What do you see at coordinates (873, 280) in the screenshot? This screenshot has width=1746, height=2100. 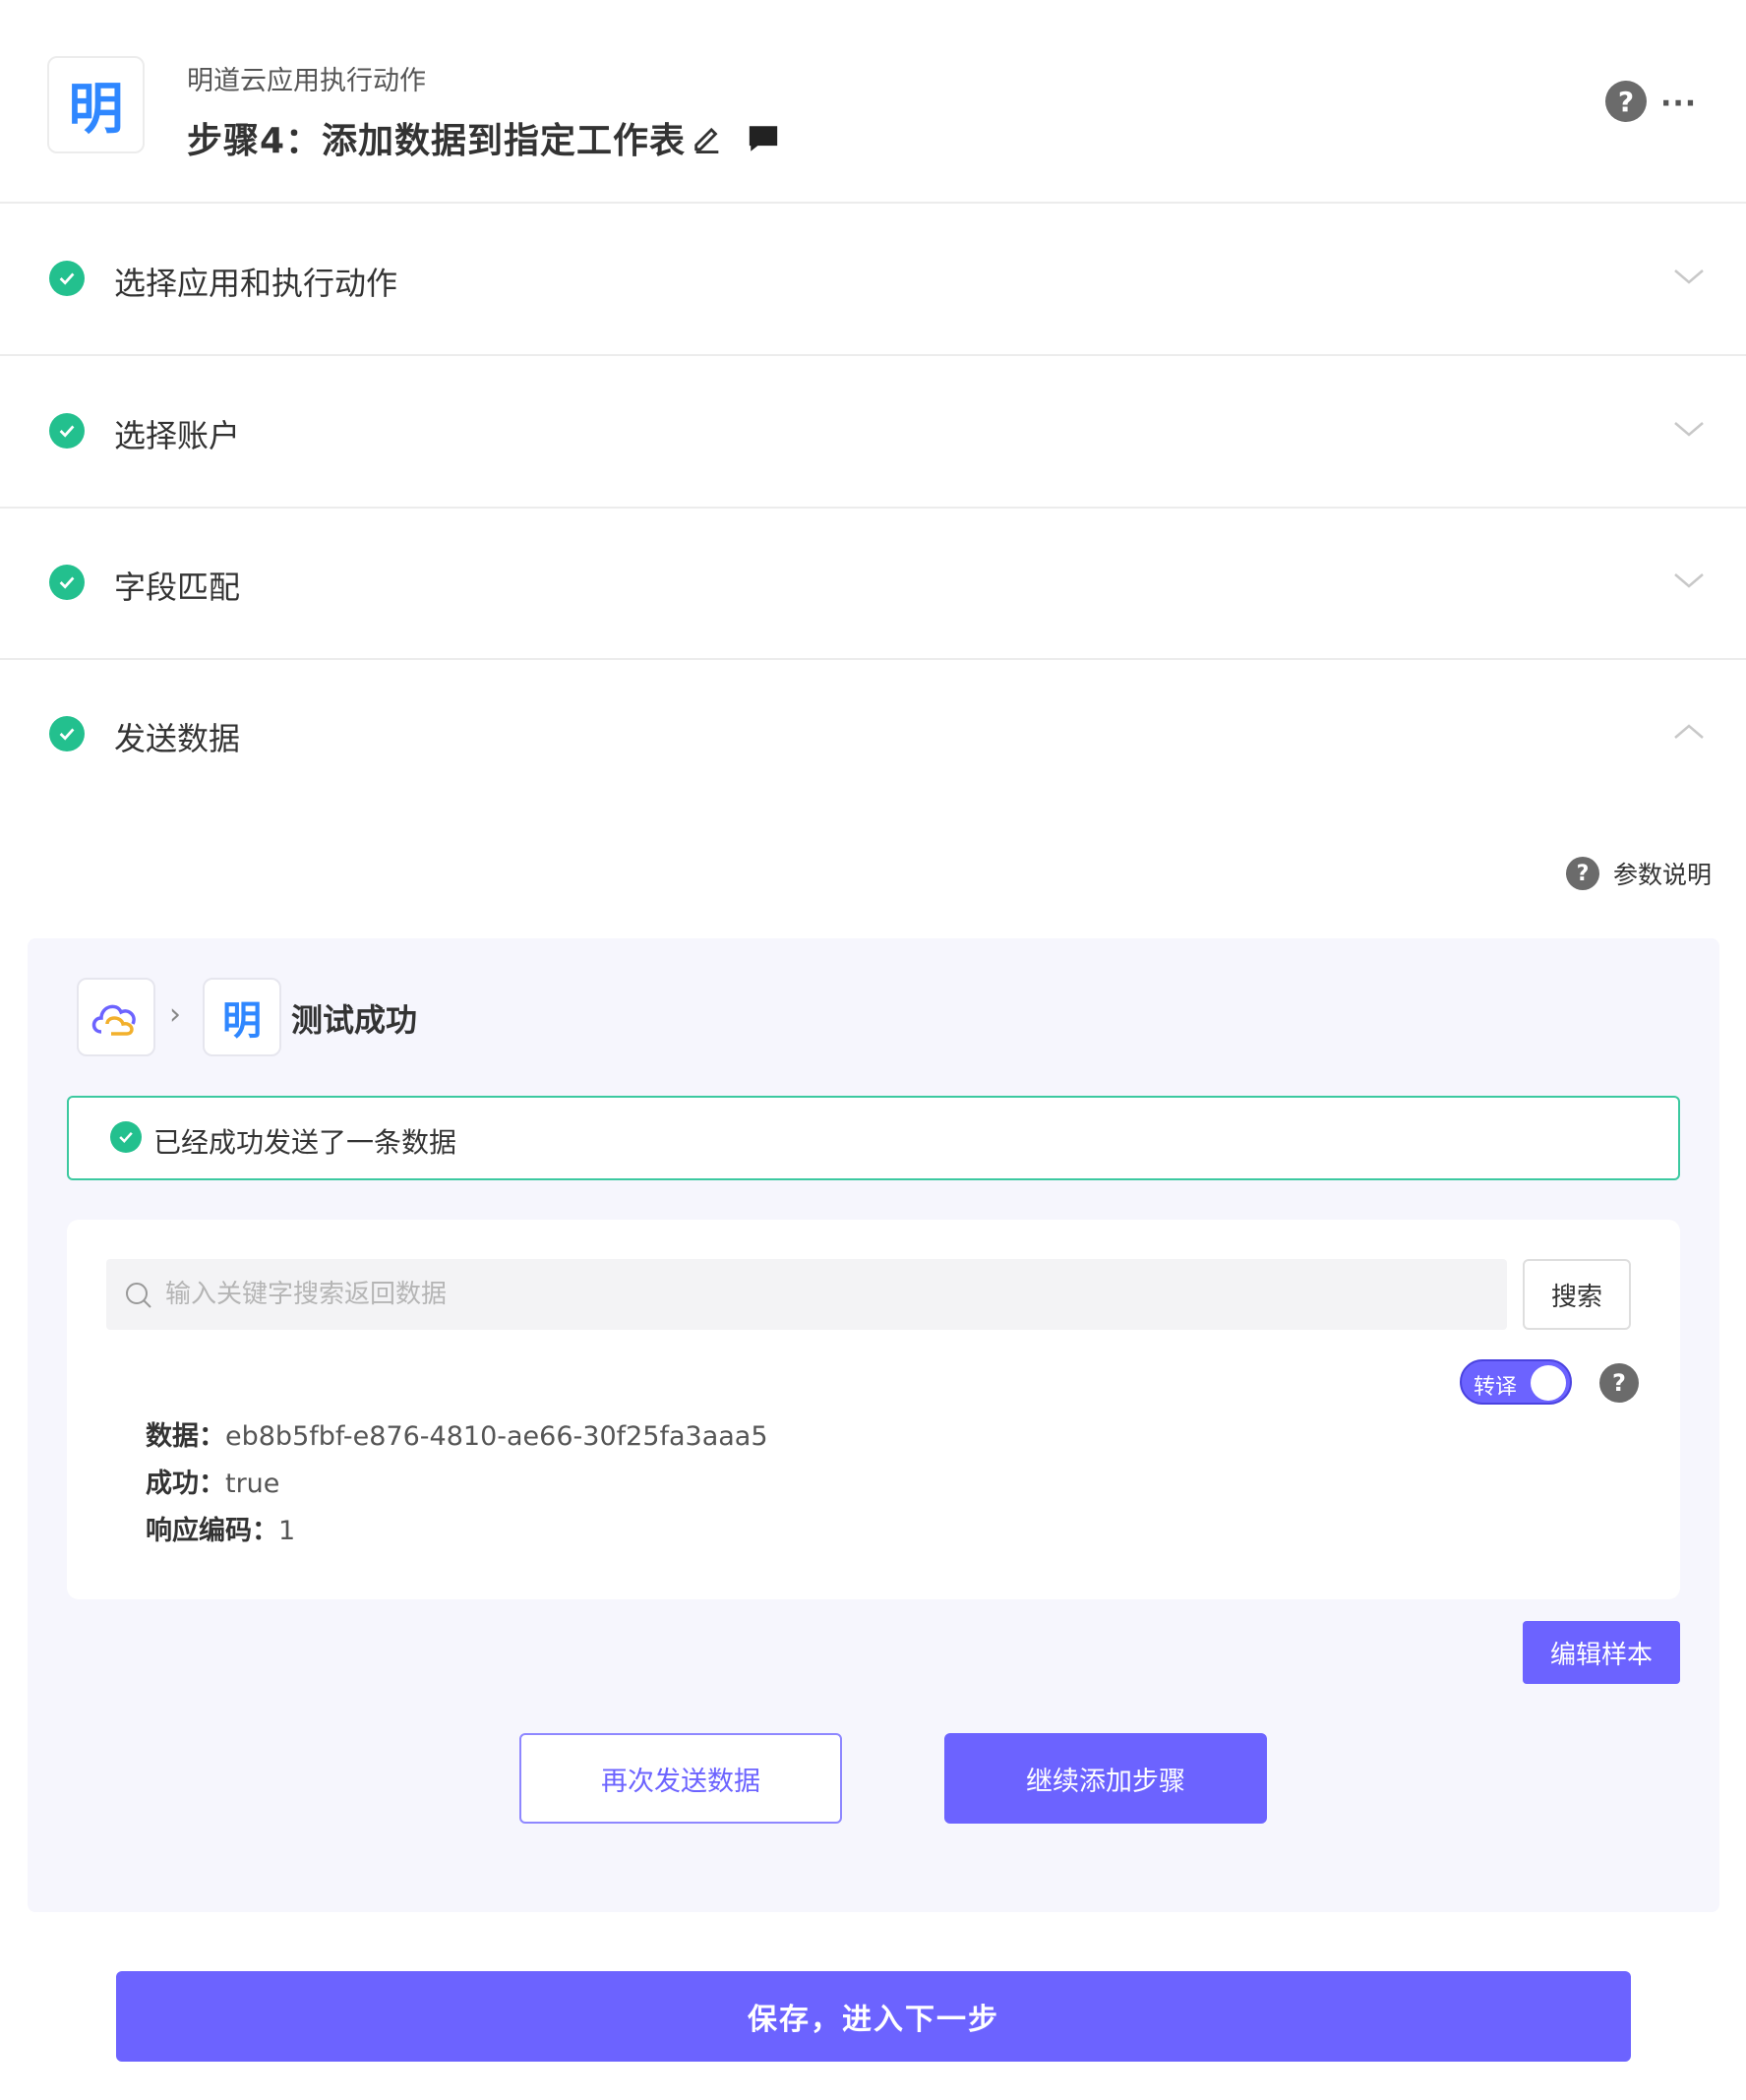 I see `section-select-app: 选择应用和执行动作` at bounding box center [873, 280].